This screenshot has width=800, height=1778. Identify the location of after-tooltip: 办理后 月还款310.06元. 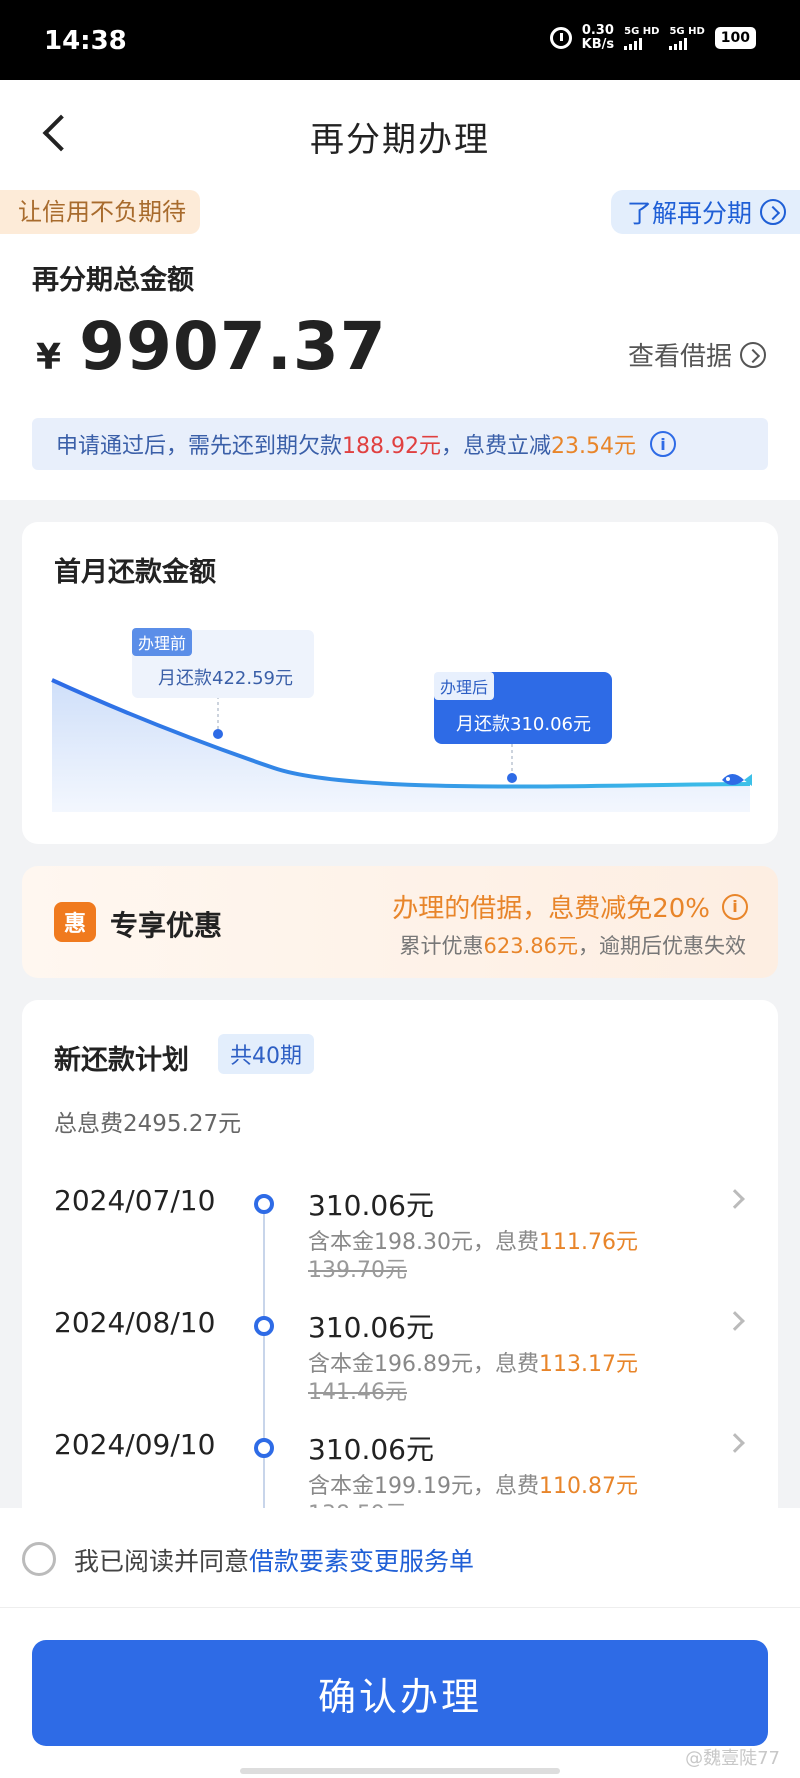
(523, 708).